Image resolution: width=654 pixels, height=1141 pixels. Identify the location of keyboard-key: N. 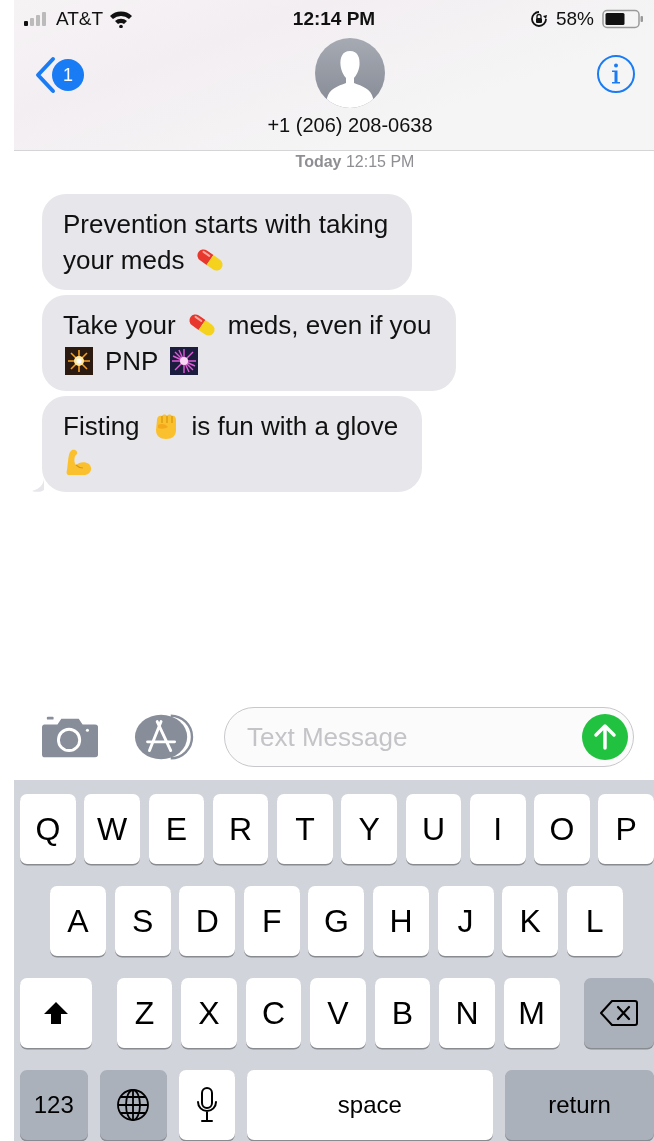
(467, 1013).